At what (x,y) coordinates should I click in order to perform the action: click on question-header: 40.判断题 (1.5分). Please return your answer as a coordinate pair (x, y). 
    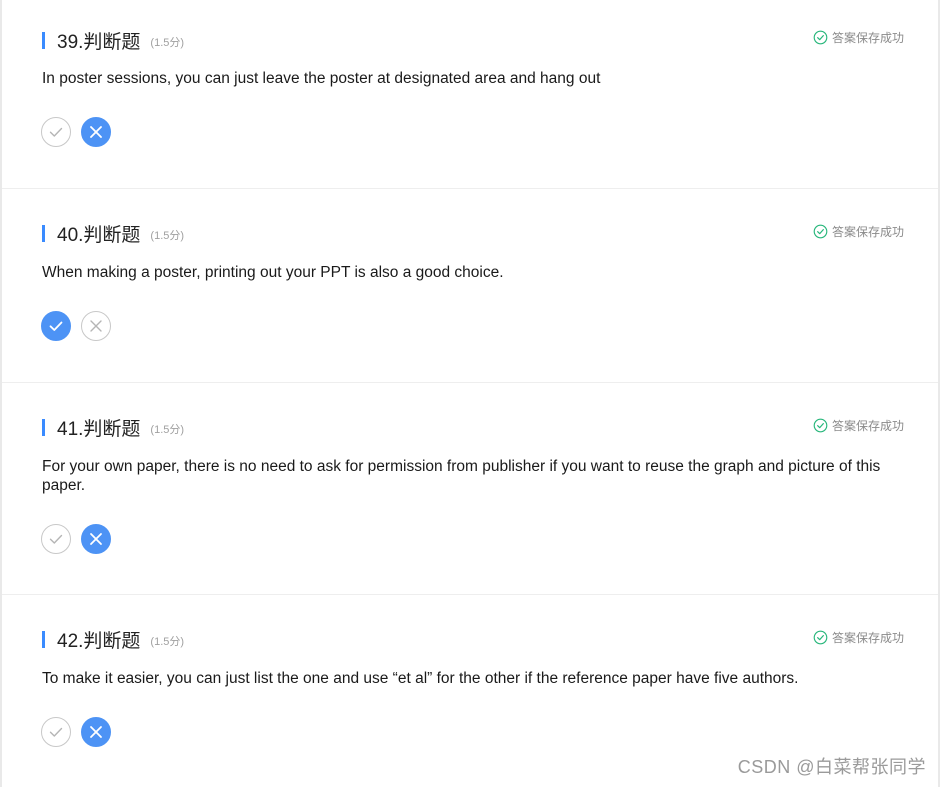
    Looking at the image, I should click on (113, 234).